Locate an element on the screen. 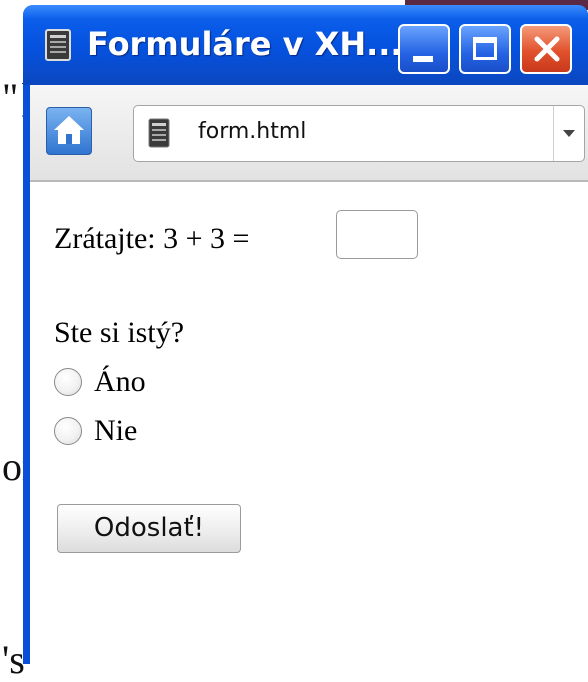 Image resolution: width=588 pixels, height=682 pixels. question-label: Ste si istý? is located at coordinates (119, 332).